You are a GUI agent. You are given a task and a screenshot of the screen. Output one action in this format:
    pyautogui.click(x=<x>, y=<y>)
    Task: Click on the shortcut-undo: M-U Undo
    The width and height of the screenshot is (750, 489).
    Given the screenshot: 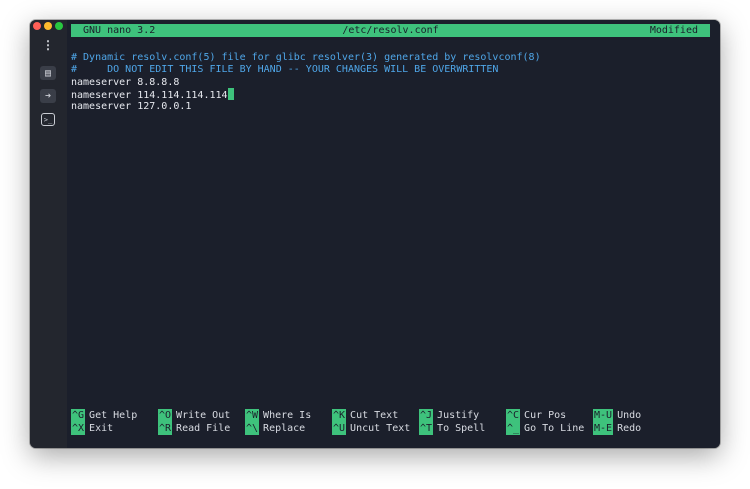 What is the action you would take?
    pyautogui.click(x=617, y=415)
    